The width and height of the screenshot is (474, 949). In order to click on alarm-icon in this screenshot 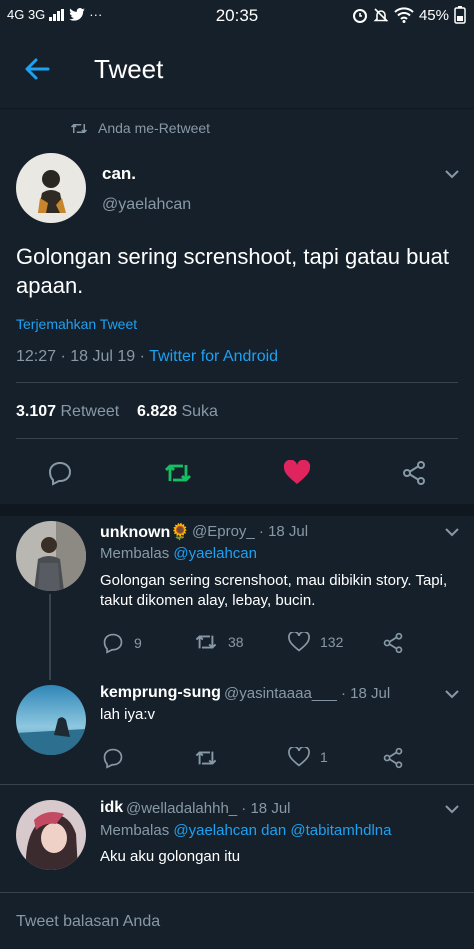, I will do `click(359, 16)`.